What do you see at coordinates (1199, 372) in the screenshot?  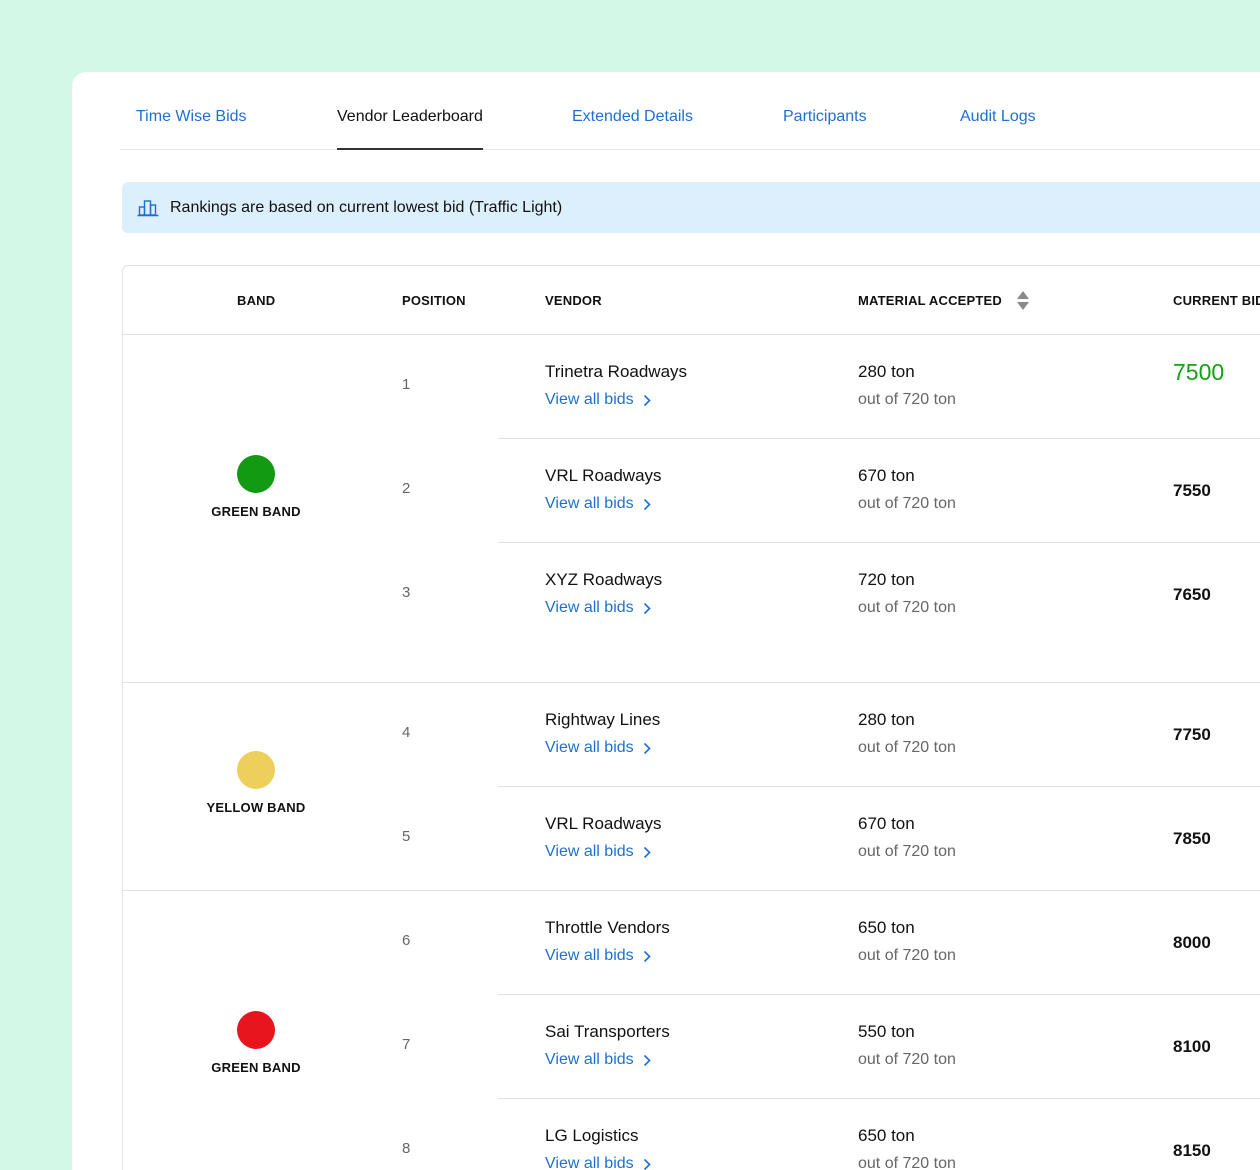 I see `current-bid: 7500` at bounding box center [1199, 372].